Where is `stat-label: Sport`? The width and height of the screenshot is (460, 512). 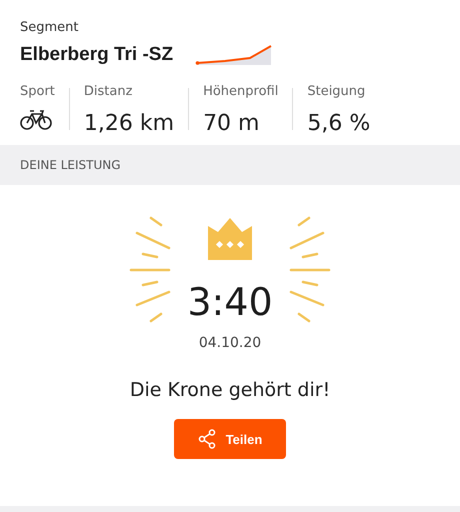
stat-label: Sport is located at coordinates (37, 91).